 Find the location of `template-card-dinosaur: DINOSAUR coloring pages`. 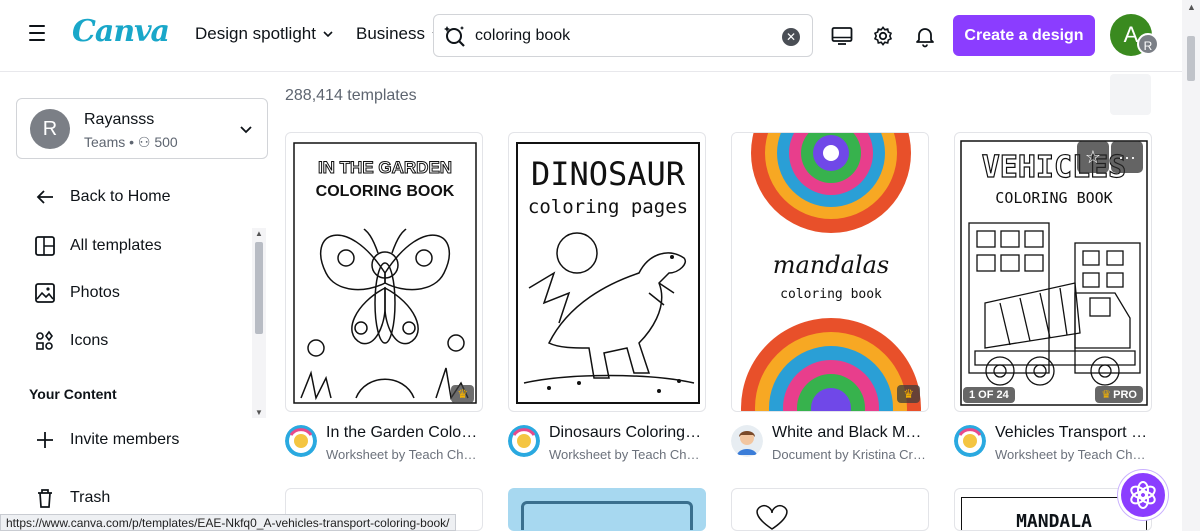

template-card-dinosaur: DINOSAUR coloring pages is located at coordinates (607, 272).